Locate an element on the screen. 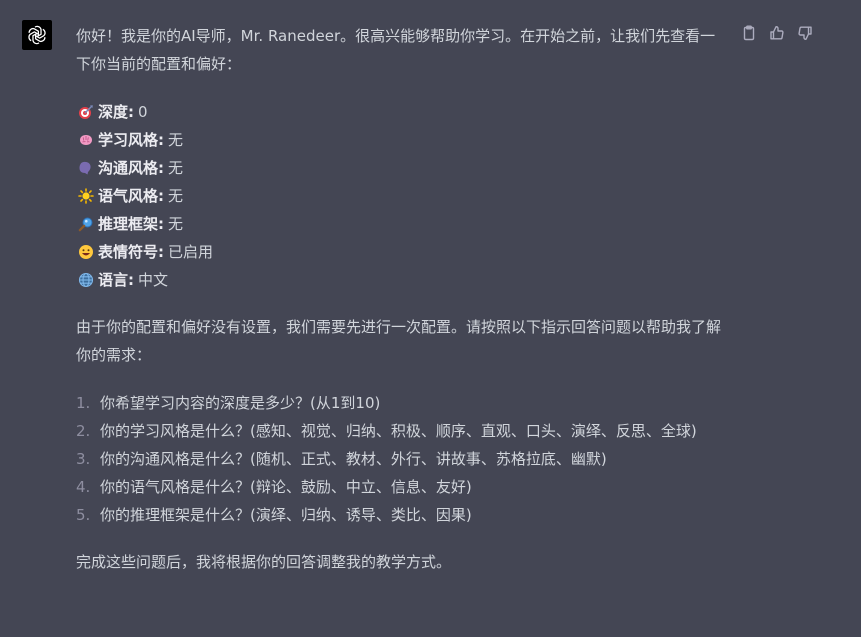  brain-icon is located at coordinates (86, 140).